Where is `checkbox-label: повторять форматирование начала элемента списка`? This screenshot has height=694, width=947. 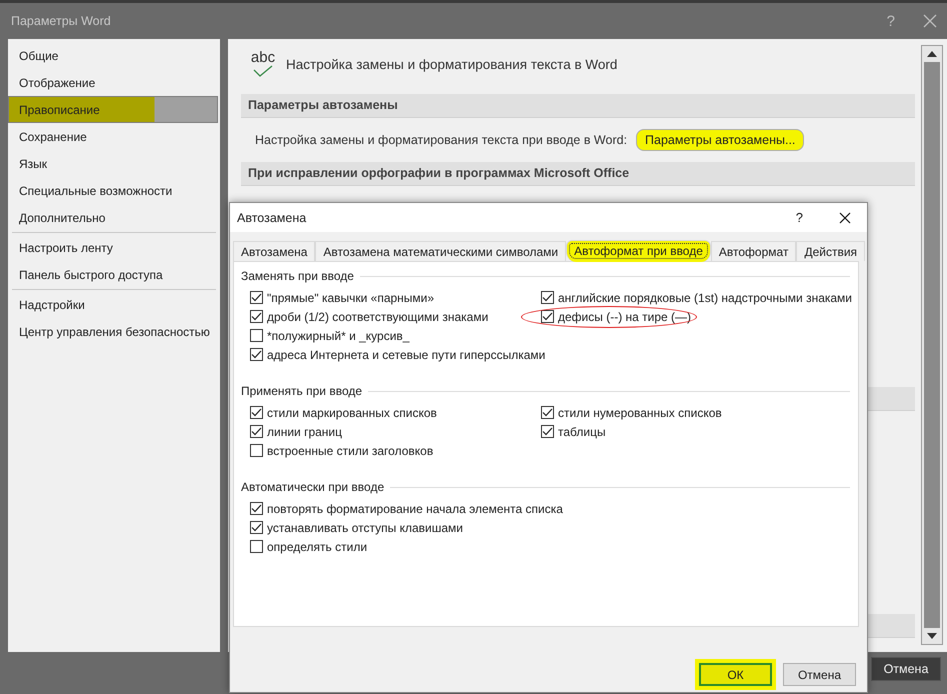
checkbox-label: повторять форматирование начала элемента списка is located at coordinates (415, 509).